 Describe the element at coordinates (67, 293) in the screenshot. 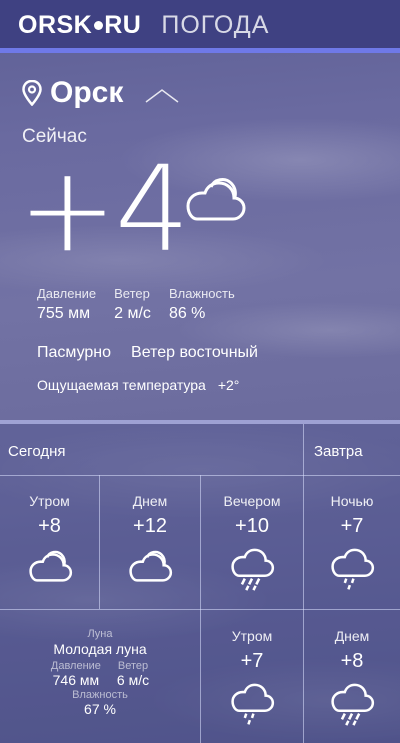

I see `pressure-label: Давление` at that location.